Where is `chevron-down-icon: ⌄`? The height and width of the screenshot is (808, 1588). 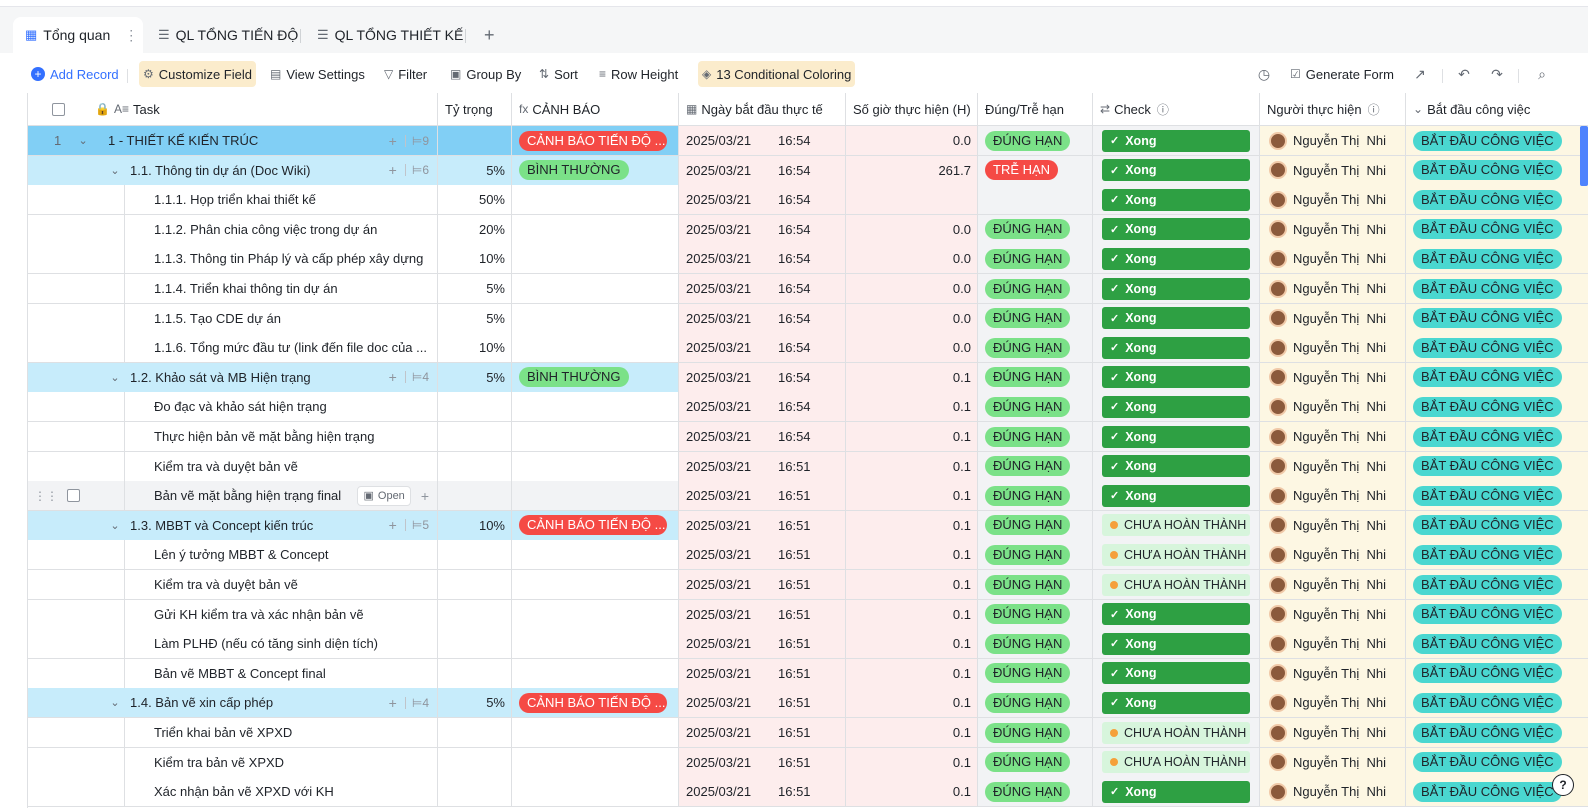 chevron-down-icon: ⌄ is located at coordinates (115, 702).